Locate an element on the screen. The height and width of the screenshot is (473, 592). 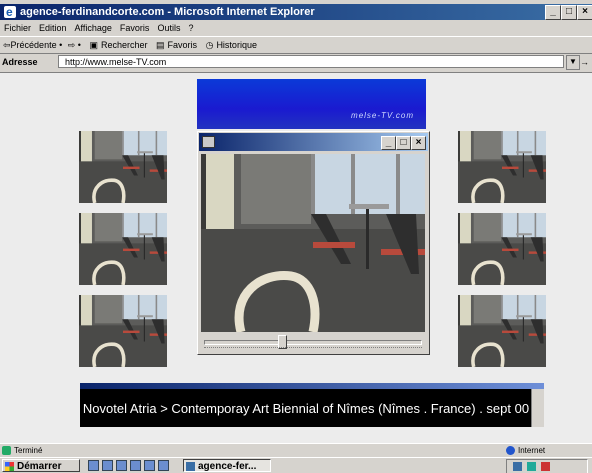
address-bar: Adresse http://www.melse-TV.com ▼ → is located at coordinates (296, 62).